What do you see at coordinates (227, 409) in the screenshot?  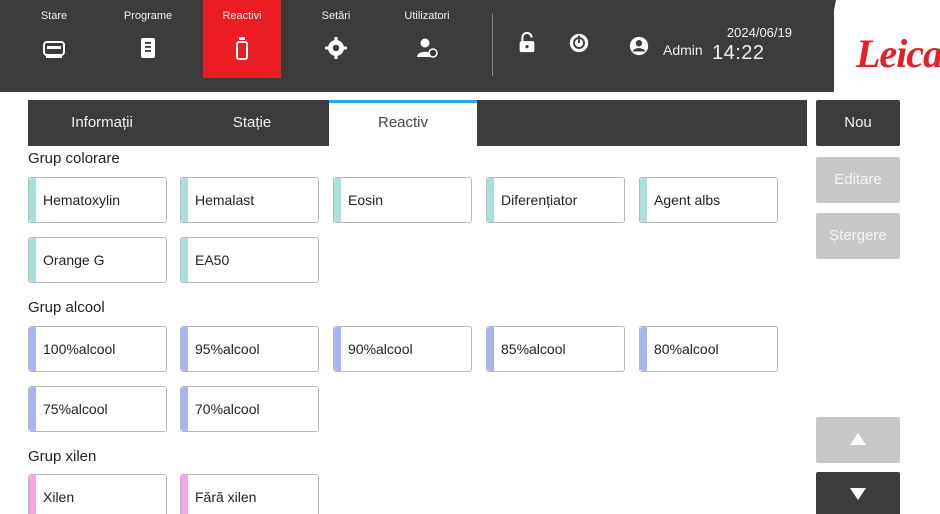 I see `reagent-label: 70%alcool` at bounding box center [227, 409].